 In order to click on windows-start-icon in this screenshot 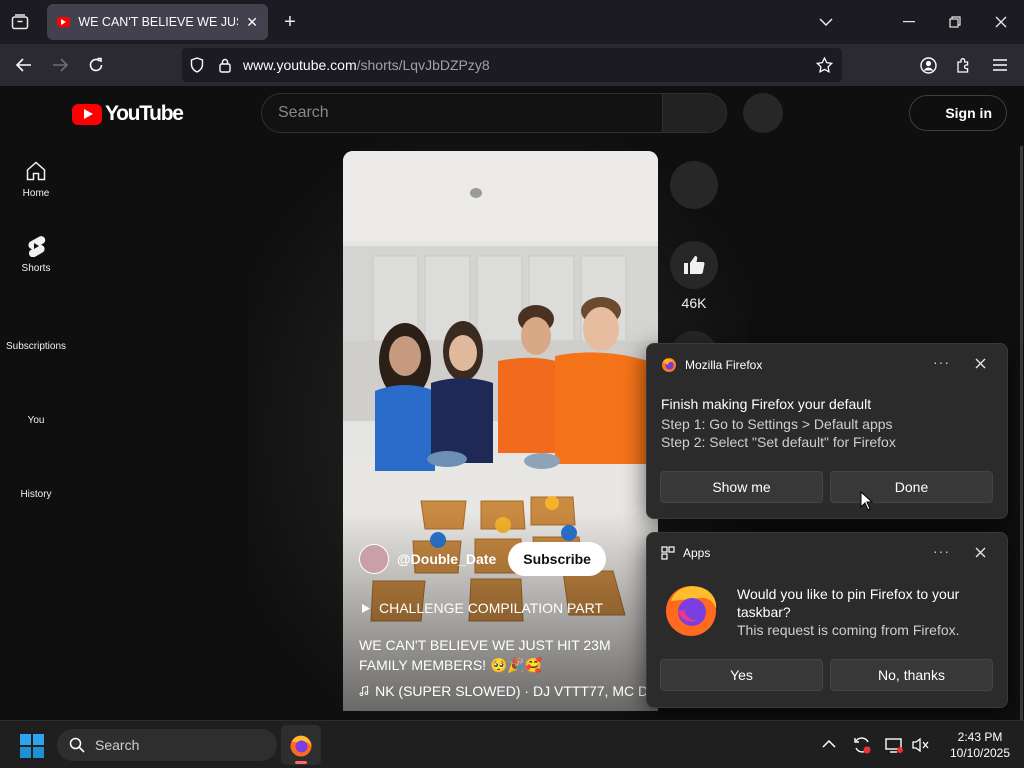, I will do `click(32, 746)`.